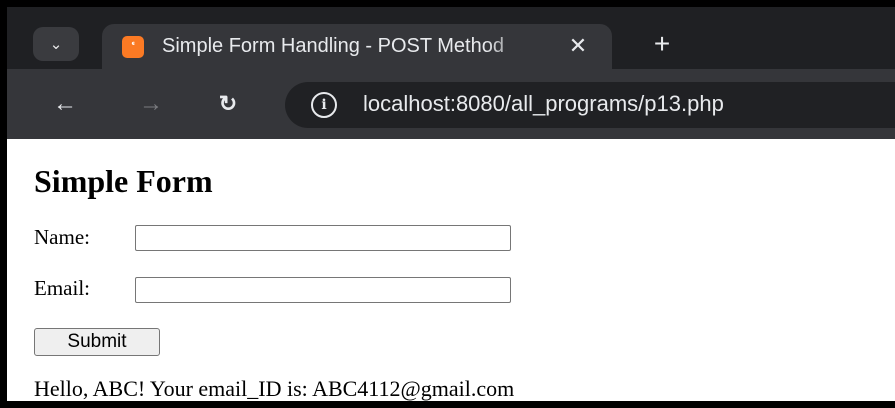 The image size is (895, 408). I want to click on email-label: Email:, so click(62, 288).